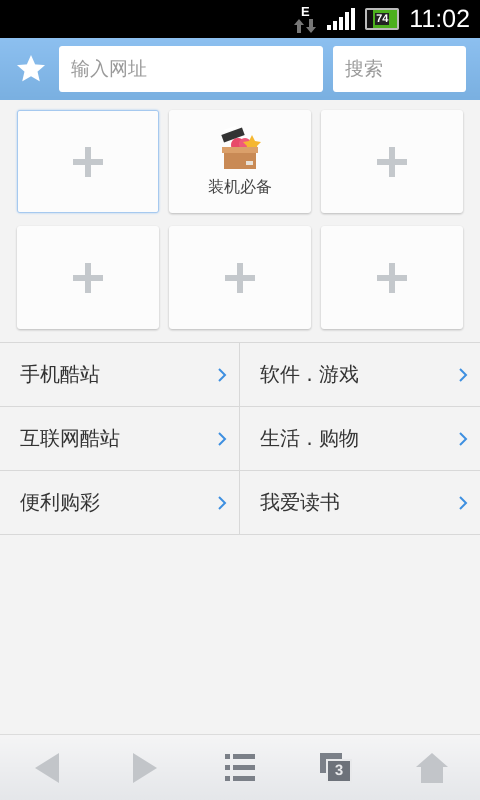 This screenshot has width=480, height=800. I want to click on clock: 11:02, so click(439, 19).